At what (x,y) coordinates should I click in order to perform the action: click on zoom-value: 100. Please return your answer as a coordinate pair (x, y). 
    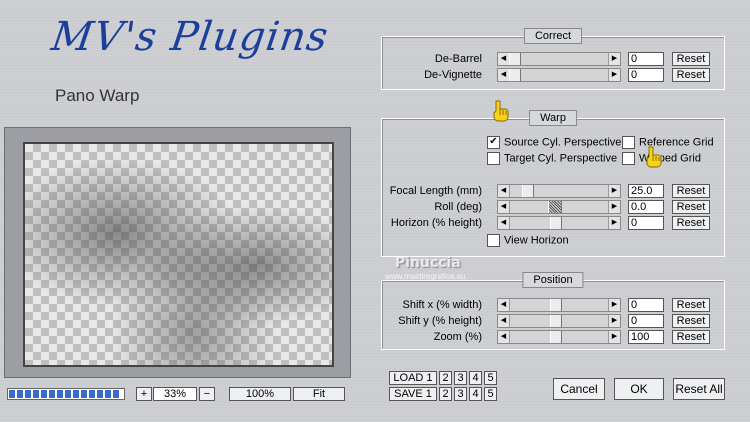
    Looking at the image, I should click on (646, 337).